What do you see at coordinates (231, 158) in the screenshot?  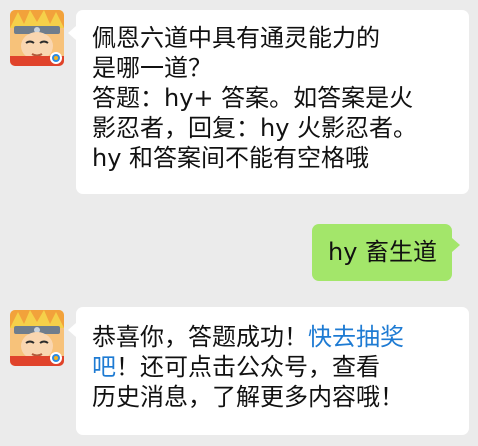 I see `message-line: hy 和答案间不能有空格哦` at bounding box center [231, 158].